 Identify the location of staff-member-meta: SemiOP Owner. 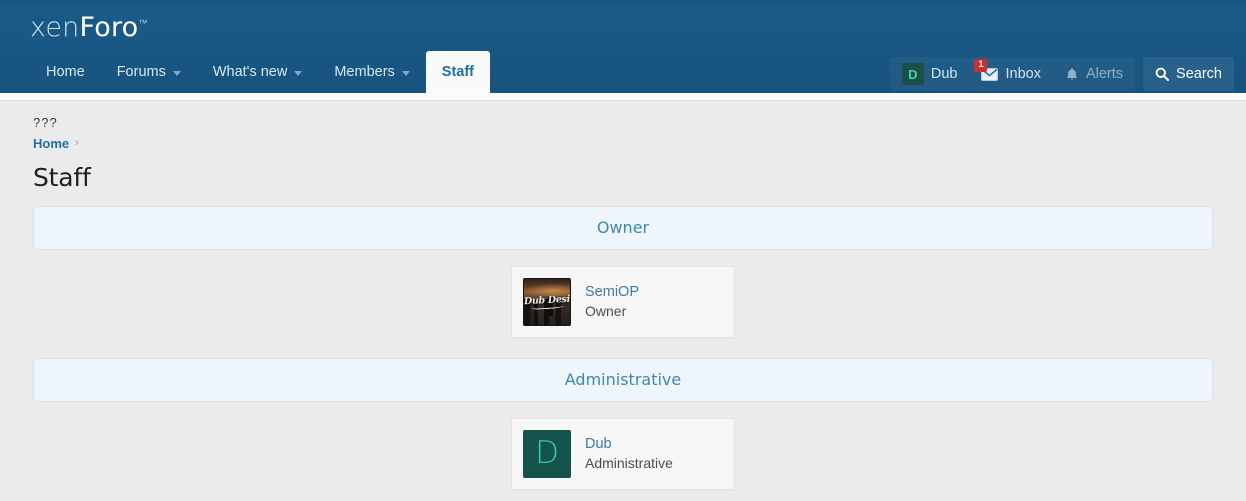
(612, 302).